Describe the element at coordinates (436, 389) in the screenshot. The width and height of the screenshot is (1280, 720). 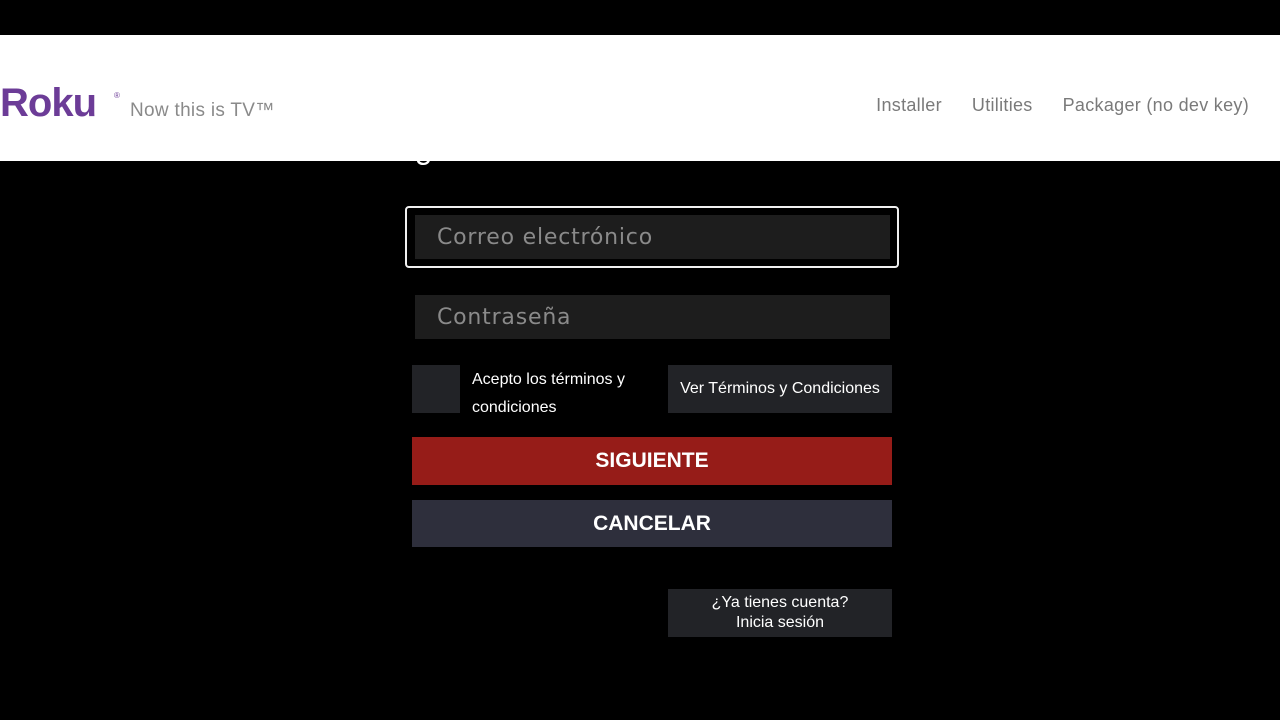
I see `accept-terms-checkbox` at that location.